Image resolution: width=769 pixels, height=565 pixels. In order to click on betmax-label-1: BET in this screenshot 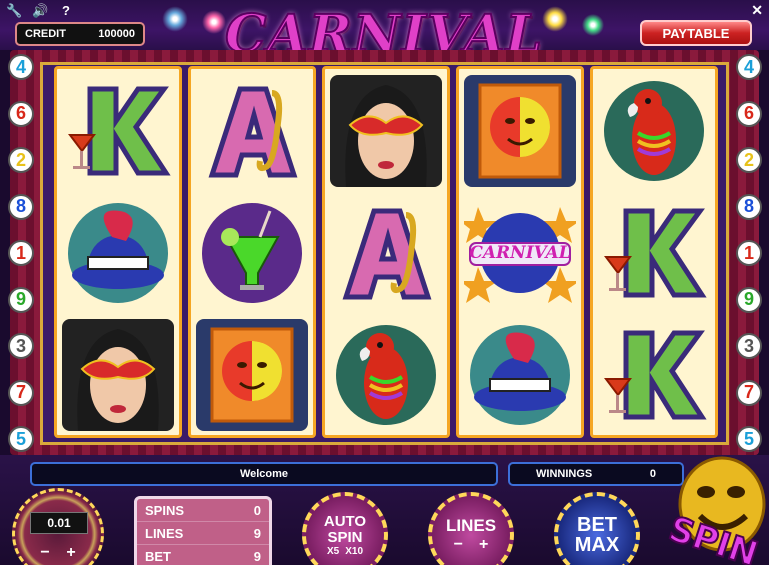, I will do `click(597, 525)`.